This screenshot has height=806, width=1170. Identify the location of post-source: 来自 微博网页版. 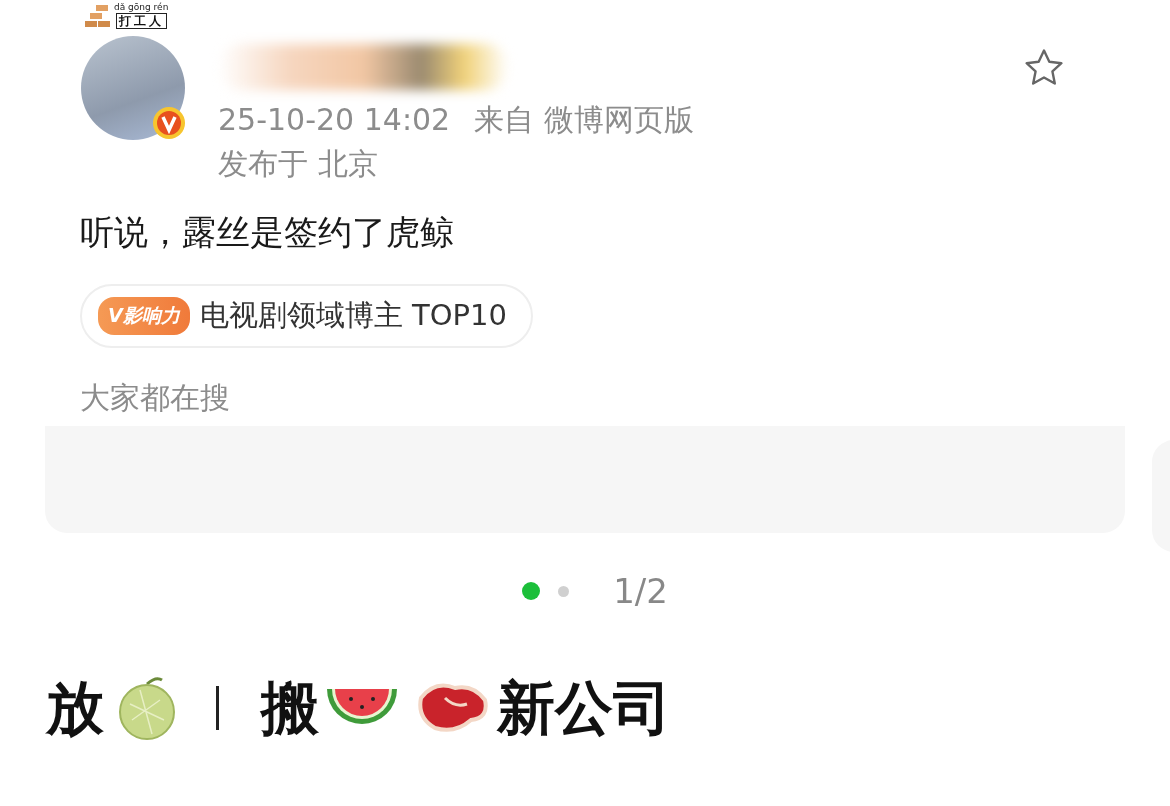
(584, 120).